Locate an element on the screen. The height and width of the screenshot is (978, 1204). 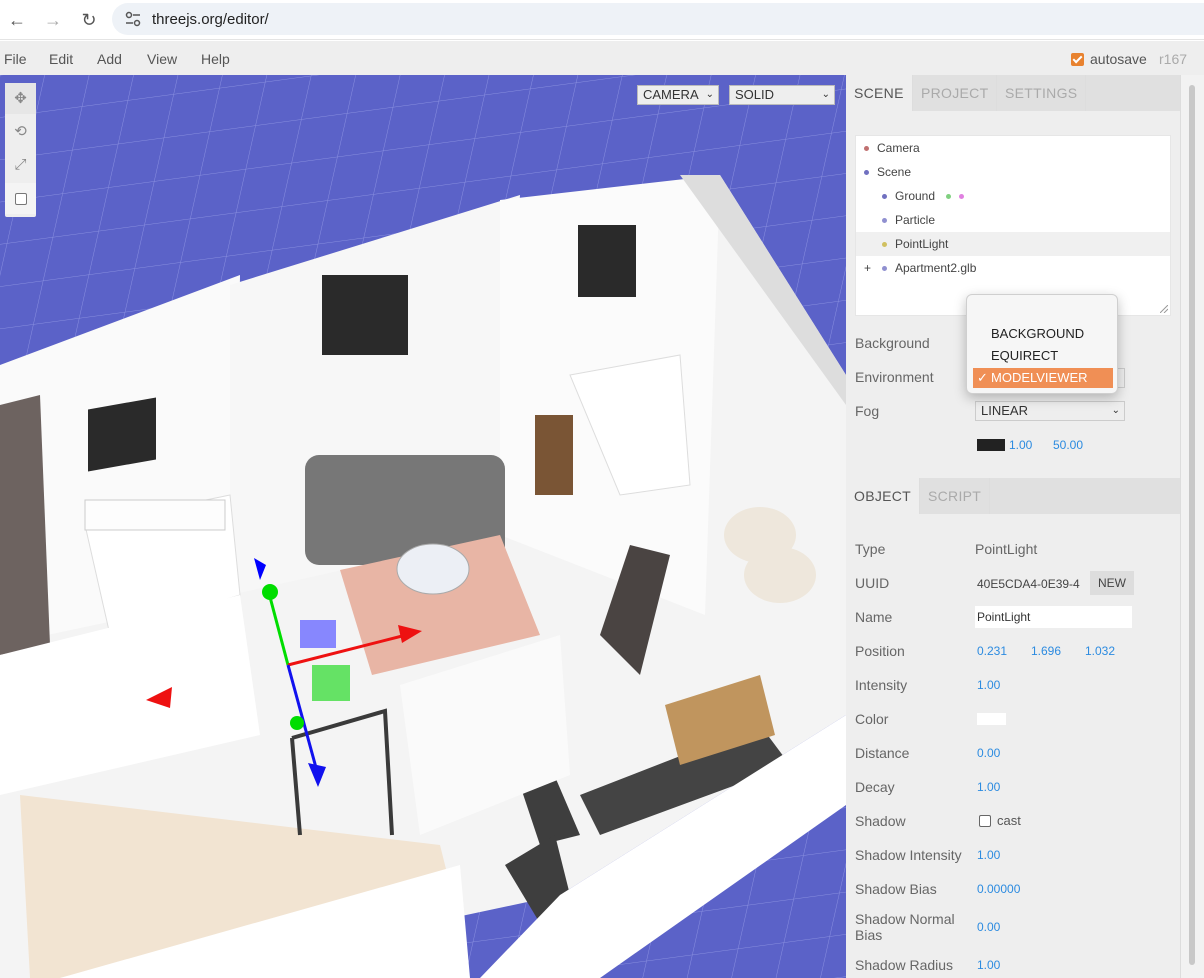
autosave-checkbox is located at coordinates (1077, 59).